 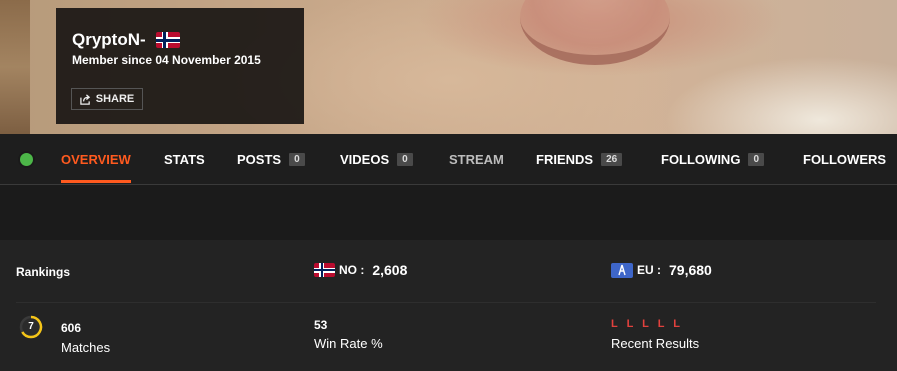 I want to click on region-rank-value: 79,680, so click(x=690, y=270).